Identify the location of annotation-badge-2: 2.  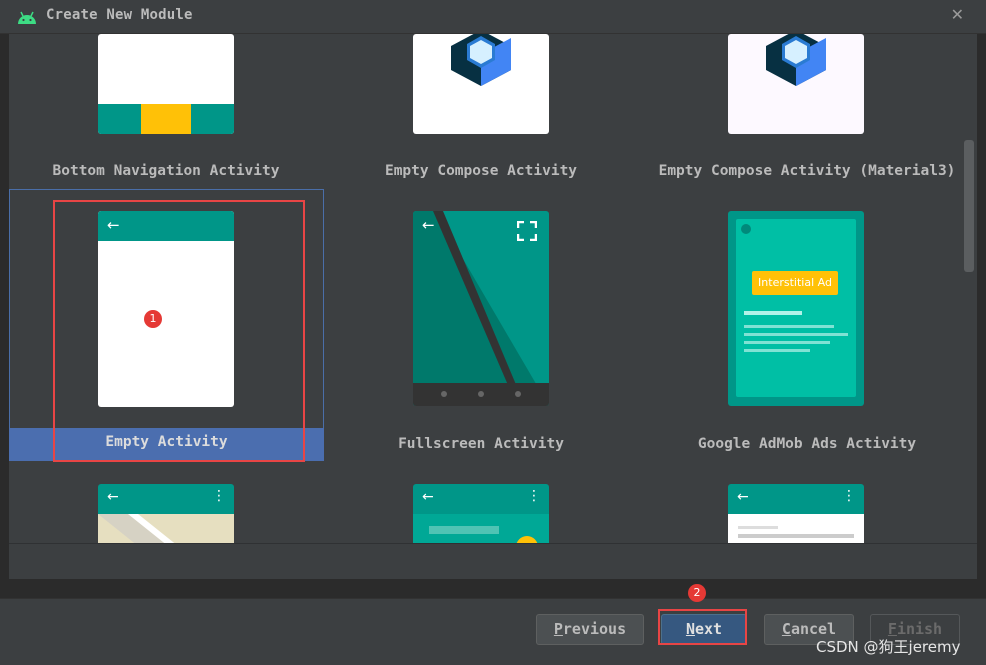
(697, 593).